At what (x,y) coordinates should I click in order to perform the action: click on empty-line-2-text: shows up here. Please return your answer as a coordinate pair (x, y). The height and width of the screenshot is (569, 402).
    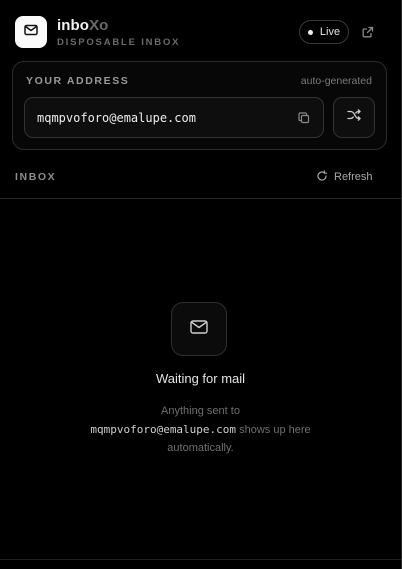
    Looking at the image, I should click on (275, 429).